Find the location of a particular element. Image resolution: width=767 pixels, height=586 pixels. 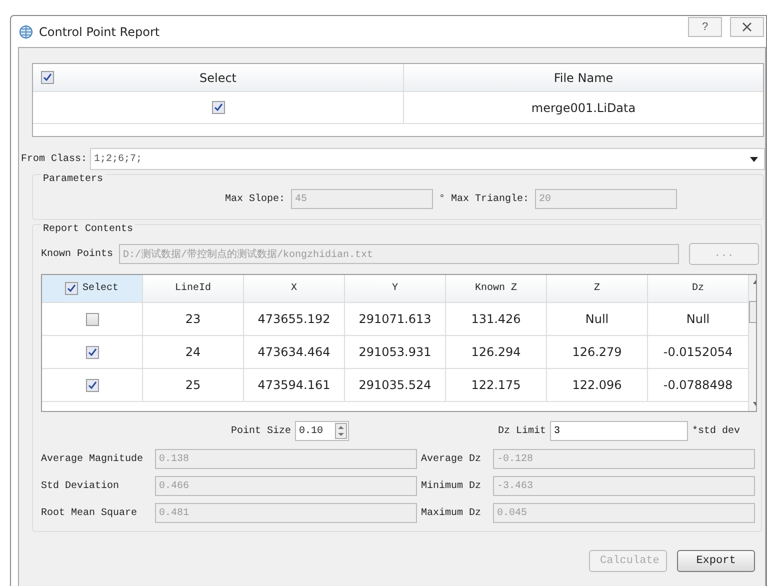

table-cell: 122.175 is located at coordinates (496, 385).